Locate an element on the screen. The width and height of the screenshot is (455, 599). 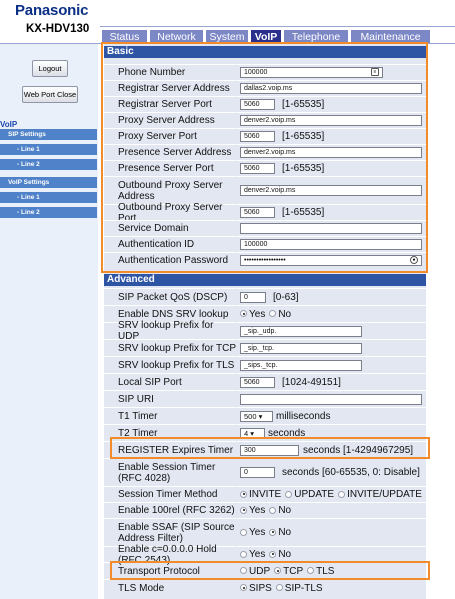
c-hold-no-option: No is located at coordinates (280, 554).